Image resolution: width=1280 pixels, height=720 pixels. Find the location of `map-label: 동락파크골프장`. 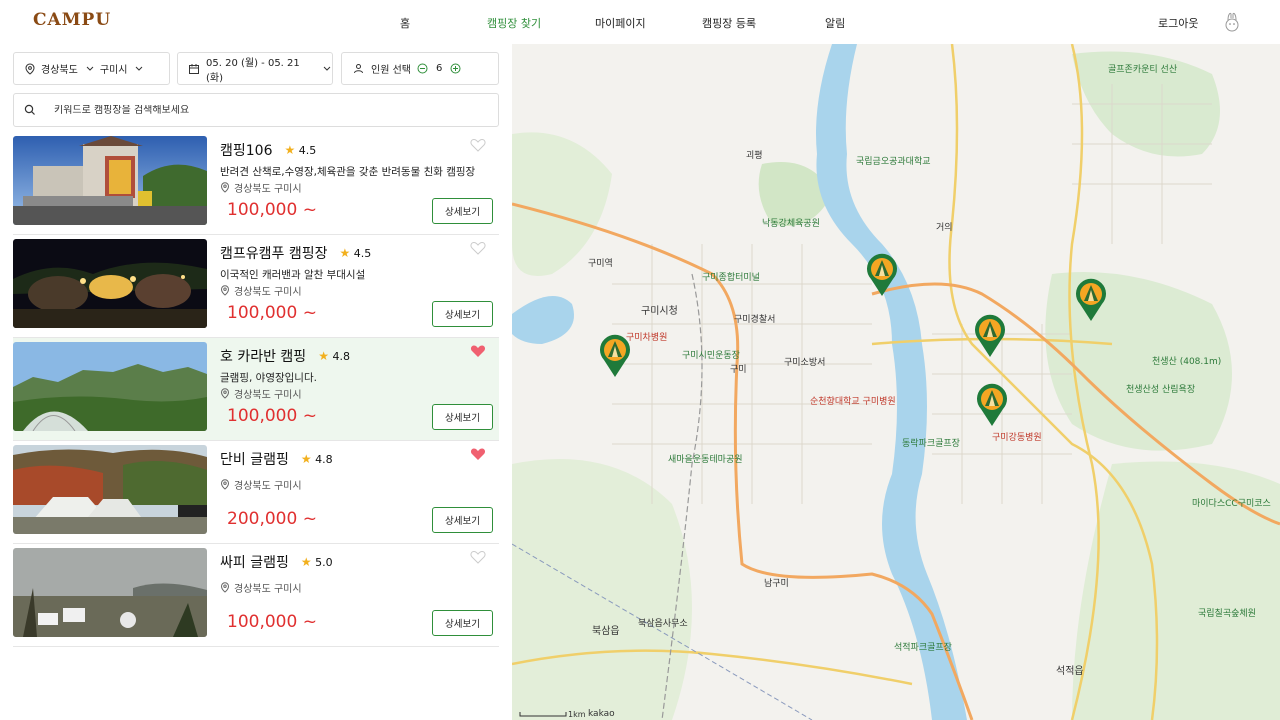

map-label: 동락파크골프장 is located at coordinates (931, 444).